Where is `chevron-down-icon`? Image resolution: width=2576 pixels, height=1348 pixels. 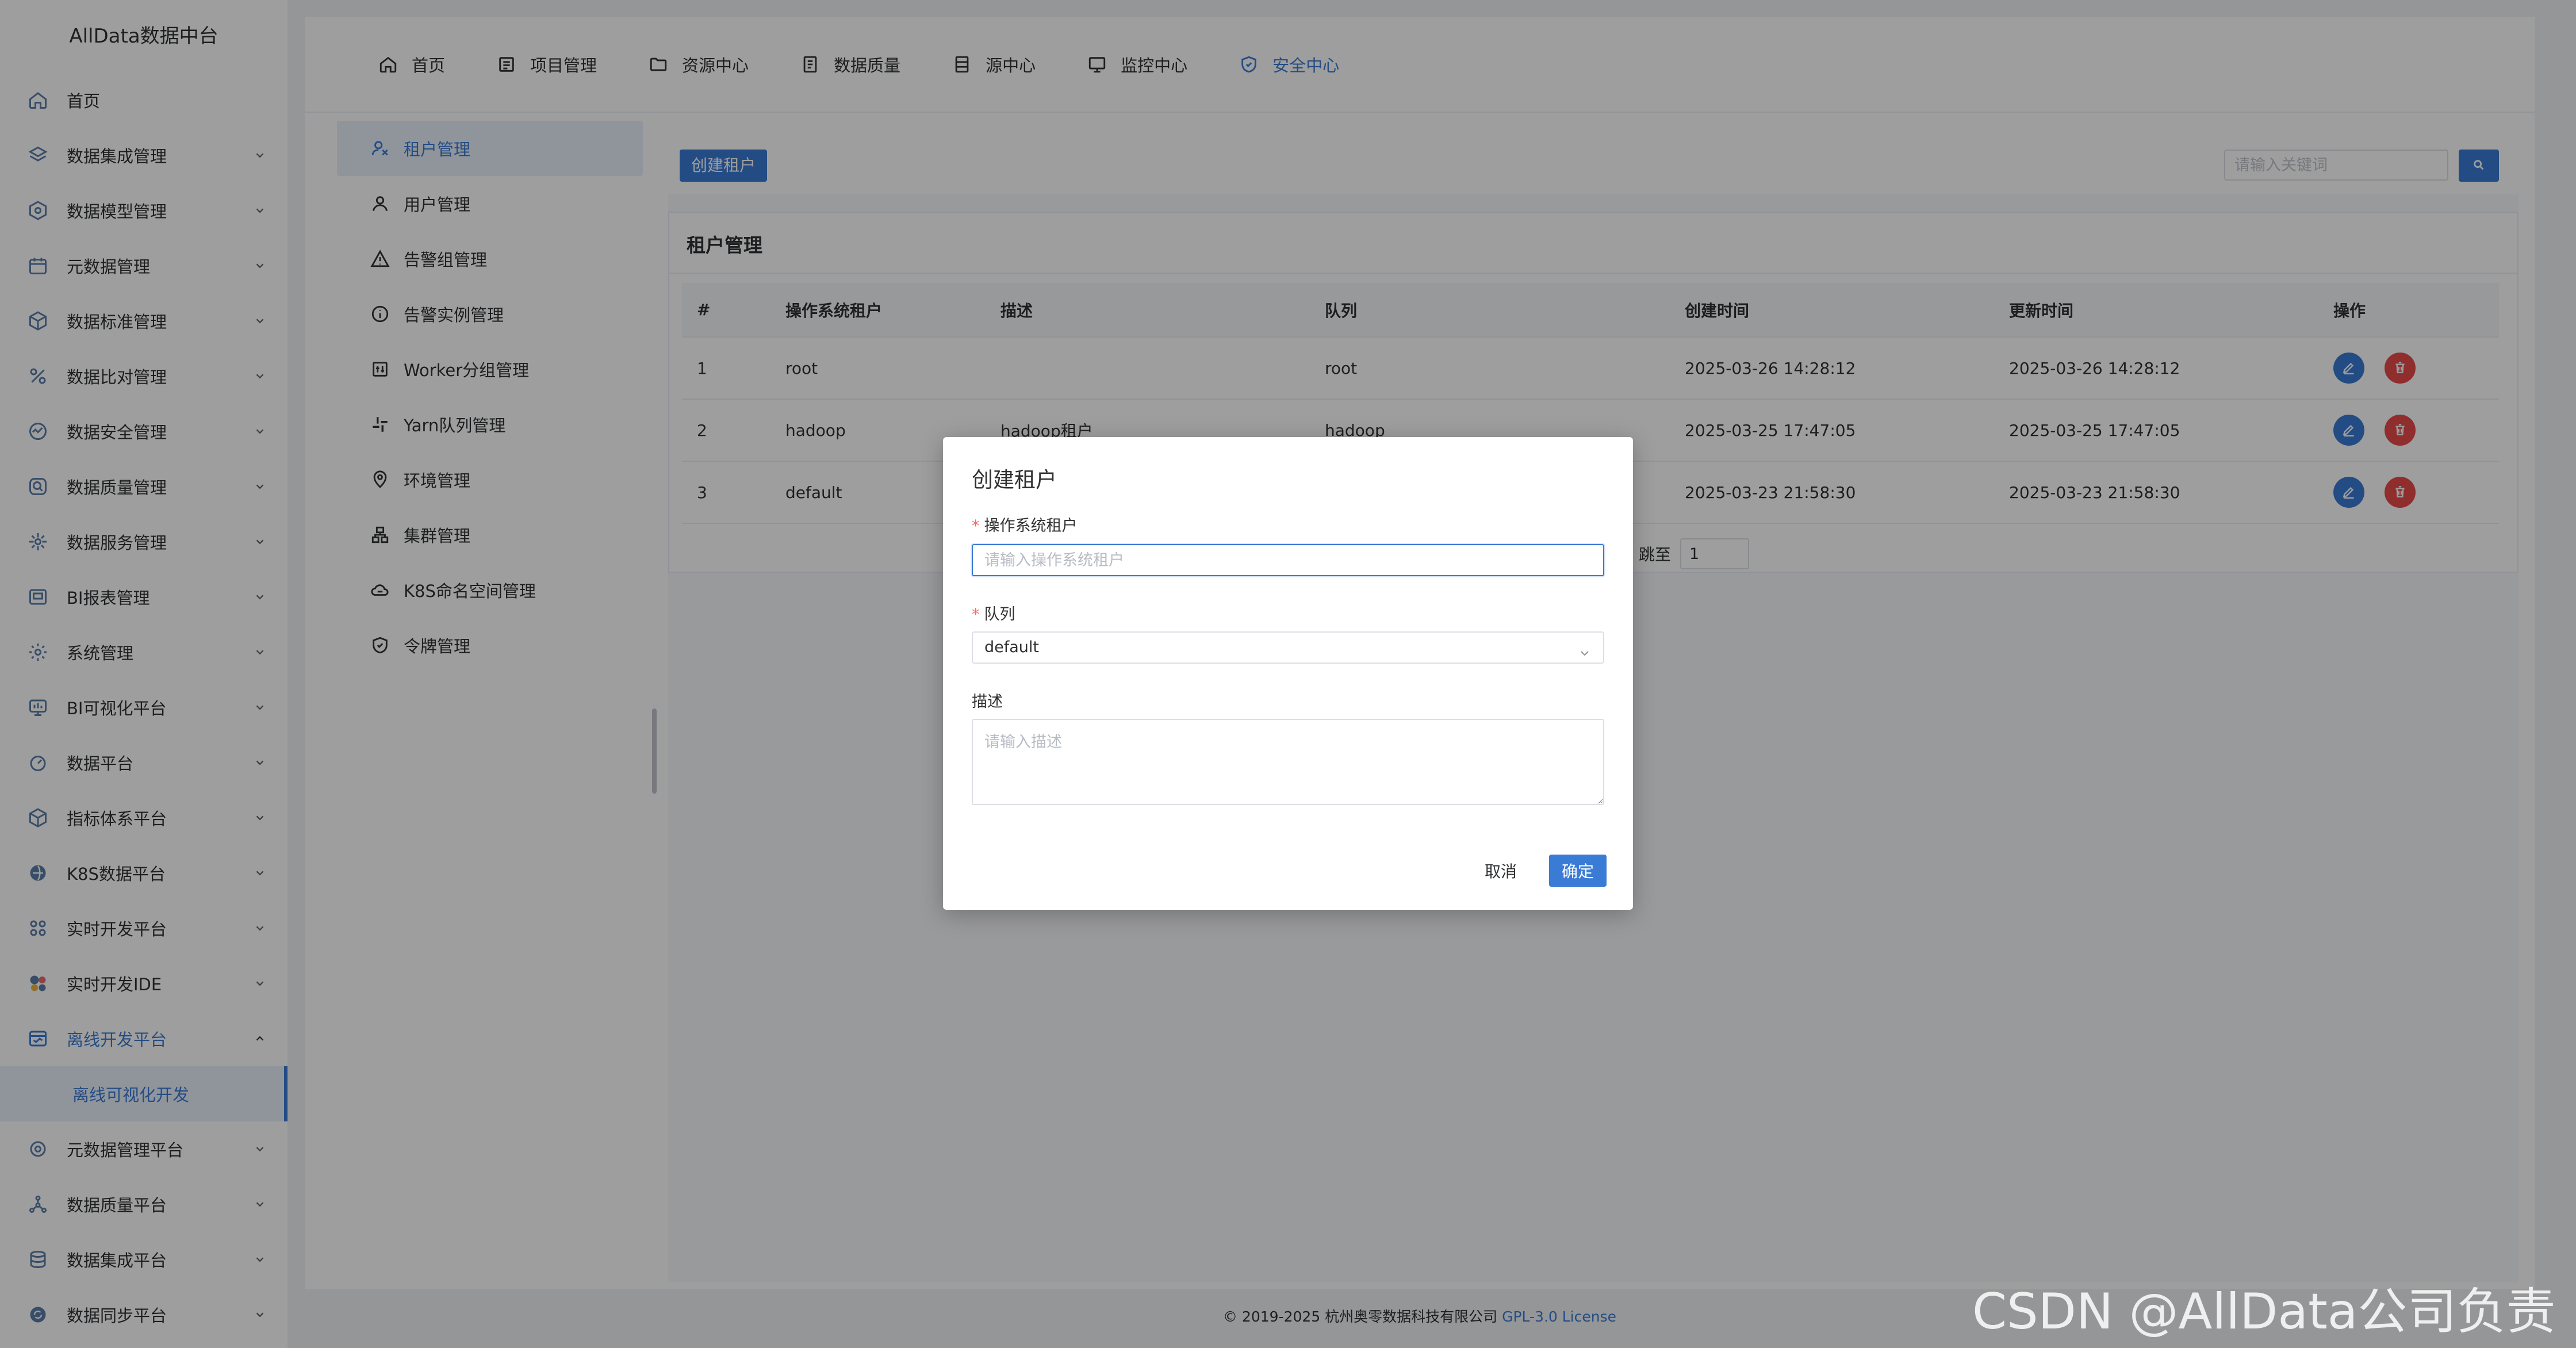 chevron-down-icon is located at coordinates (1585, 648).